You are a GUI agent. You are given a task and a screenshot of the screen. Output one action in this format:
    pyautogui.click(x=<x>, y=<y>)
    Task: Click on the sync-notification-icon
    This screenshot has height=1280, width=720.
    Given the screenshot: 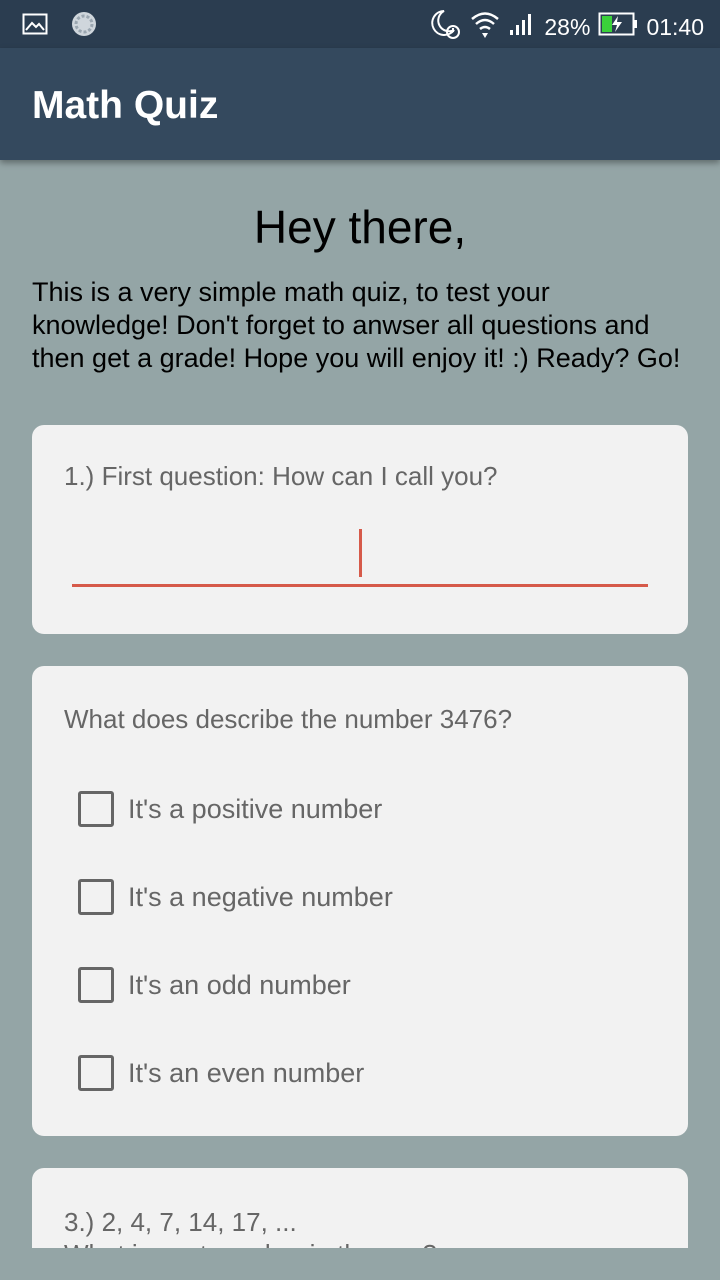 What is the action you would take?
    pyautogui.click(x=84, y=26)
    